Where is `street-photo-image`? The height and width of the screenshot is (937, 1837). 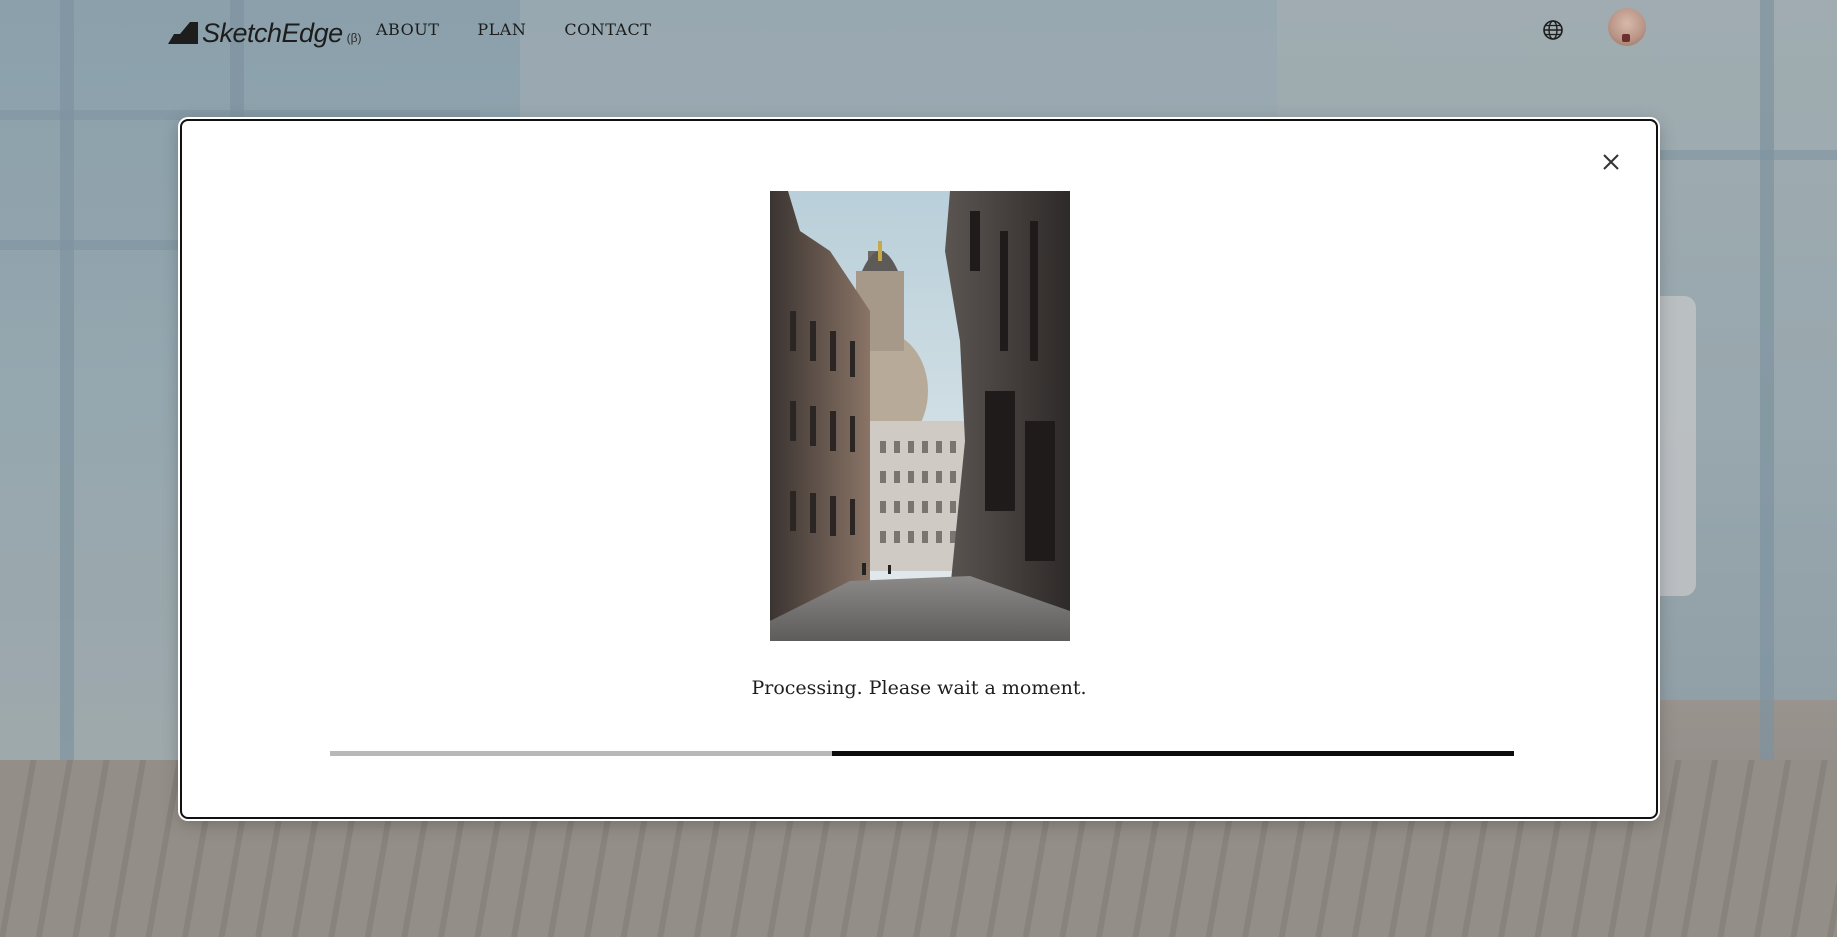
street-photo-image is located at coordinates (920, 416).